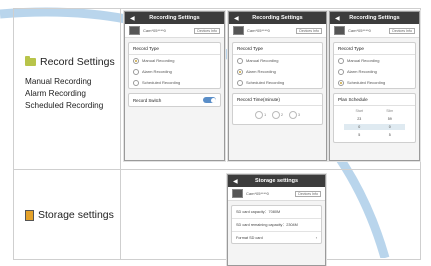 Image resolution: width=431 pixels, height=266 pixels. I want to click on plan-header: Start, so click(359, 111).